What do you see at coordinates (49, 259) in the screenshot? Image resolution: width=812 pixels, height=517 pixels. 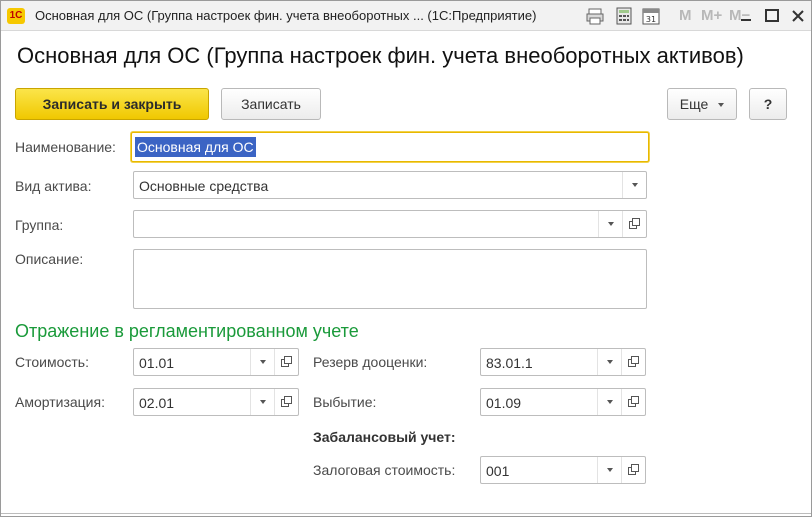 I see `description-label: Описание:` at bounding box center [49, 259].